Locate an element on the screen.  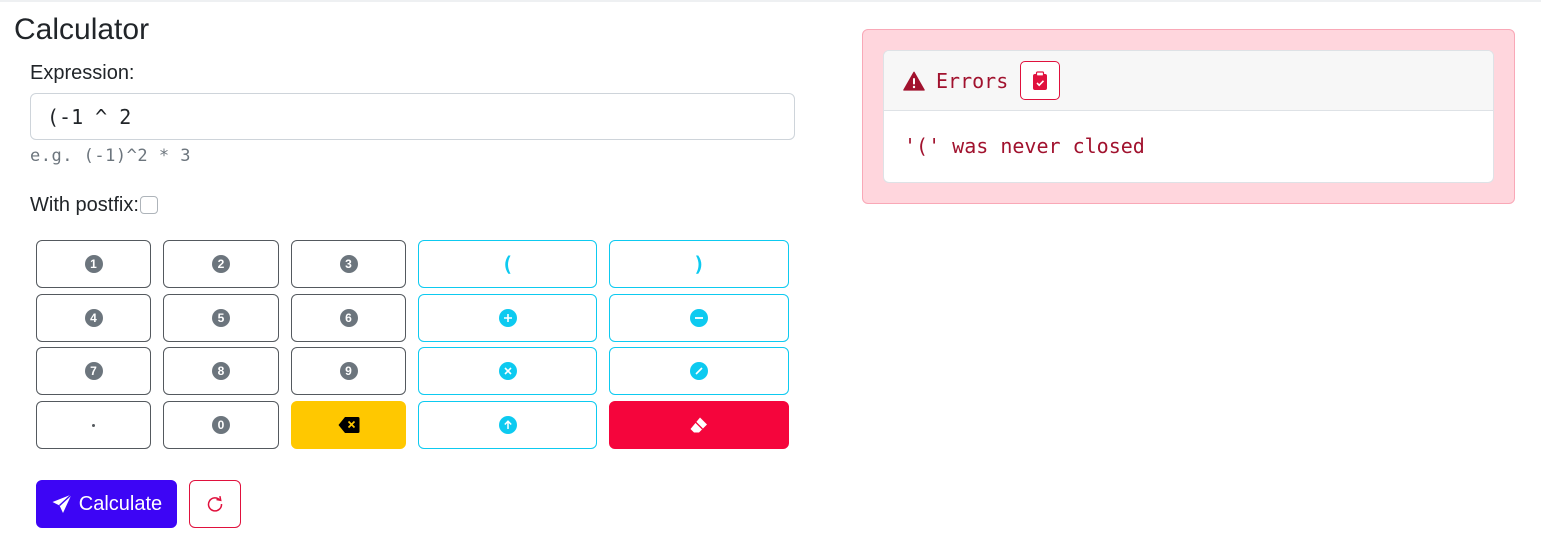
send-icon is located at coordinates (62, 503).